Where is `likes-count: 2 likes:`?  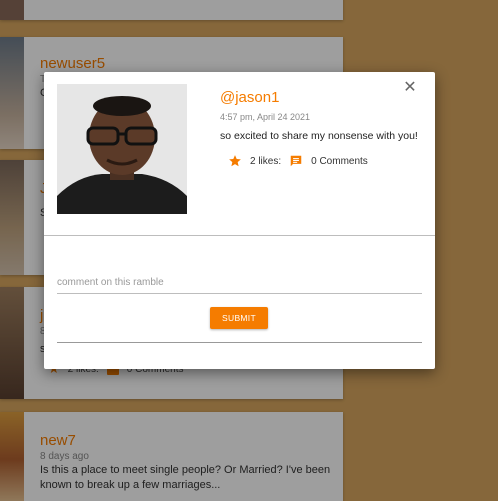
likes-count: 2 likes: is located at coordinates (266, 161).